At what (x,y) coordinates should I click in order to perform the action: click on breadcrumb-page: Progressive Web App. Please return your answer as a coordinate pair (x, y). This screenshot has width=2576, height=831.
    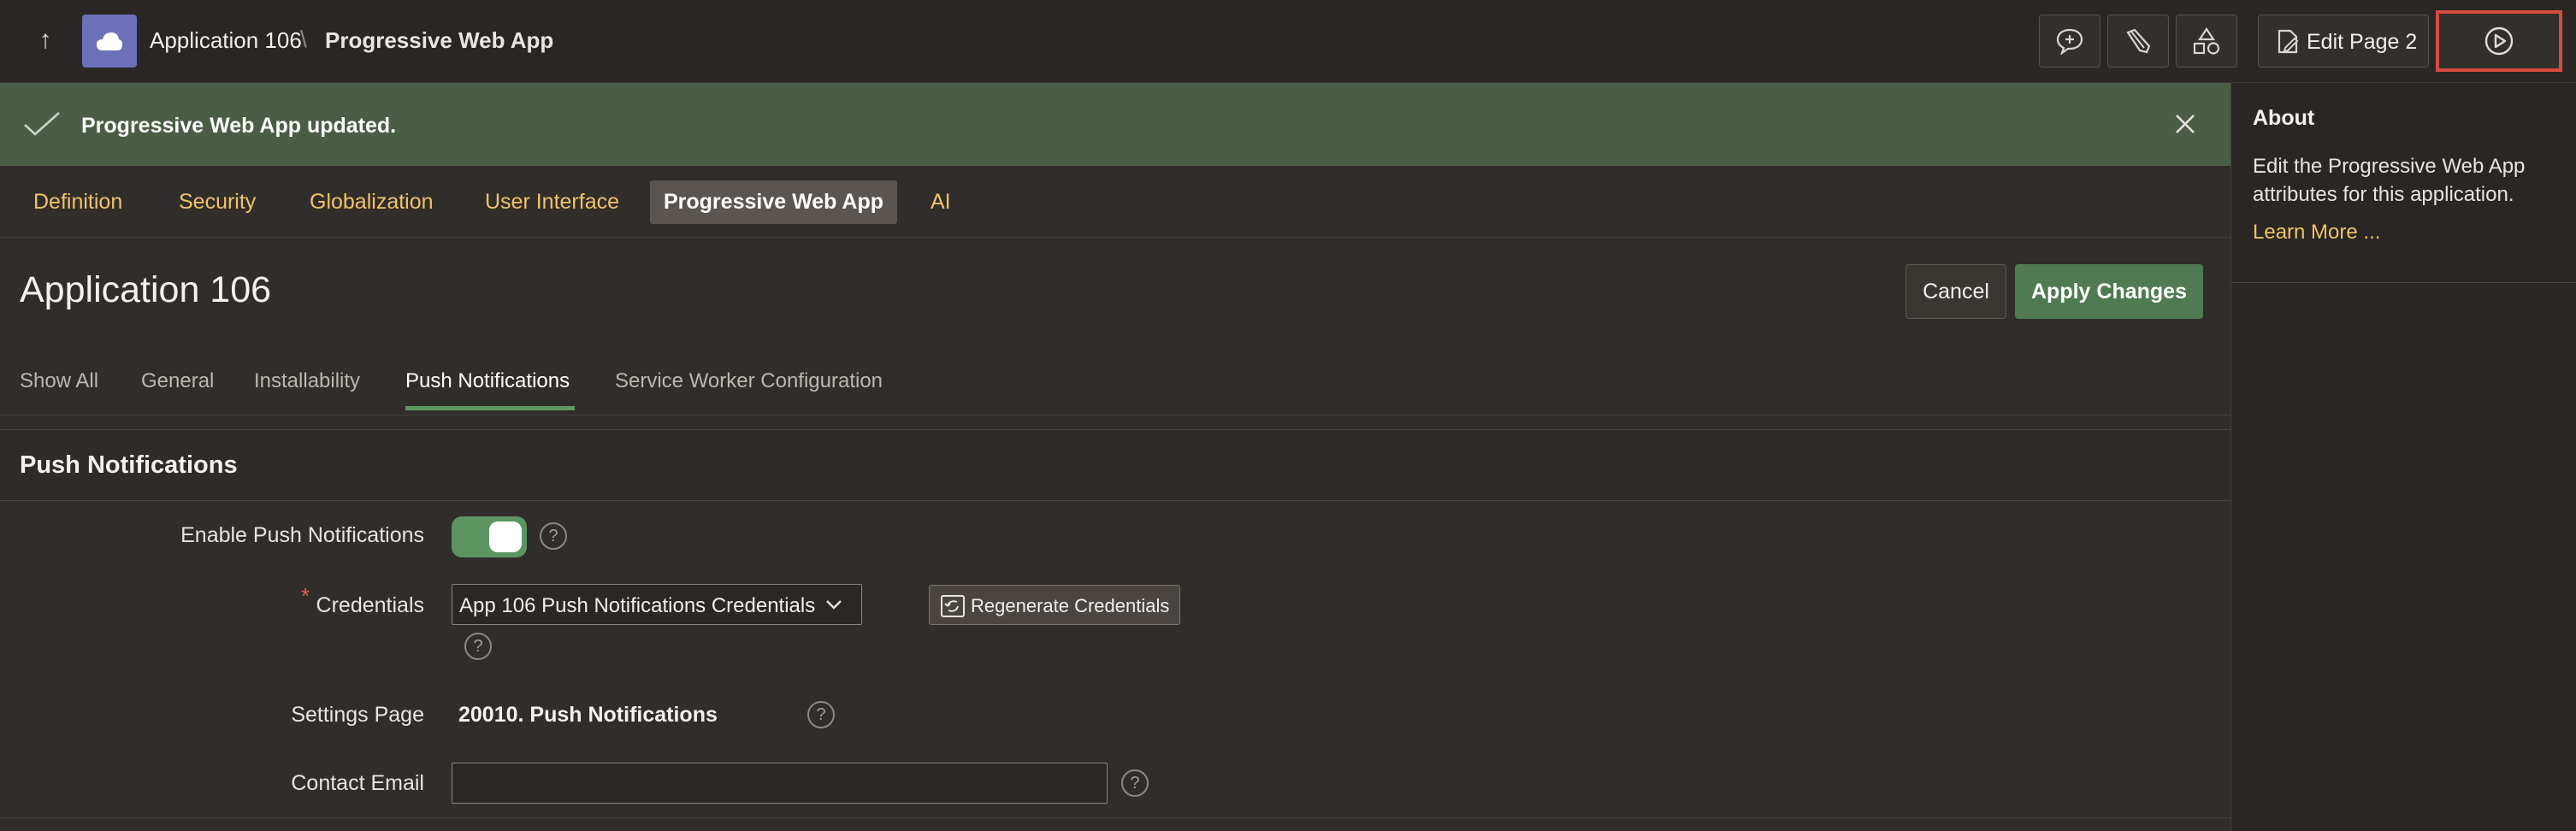
    Looking at the image, I should click on (440, 40).